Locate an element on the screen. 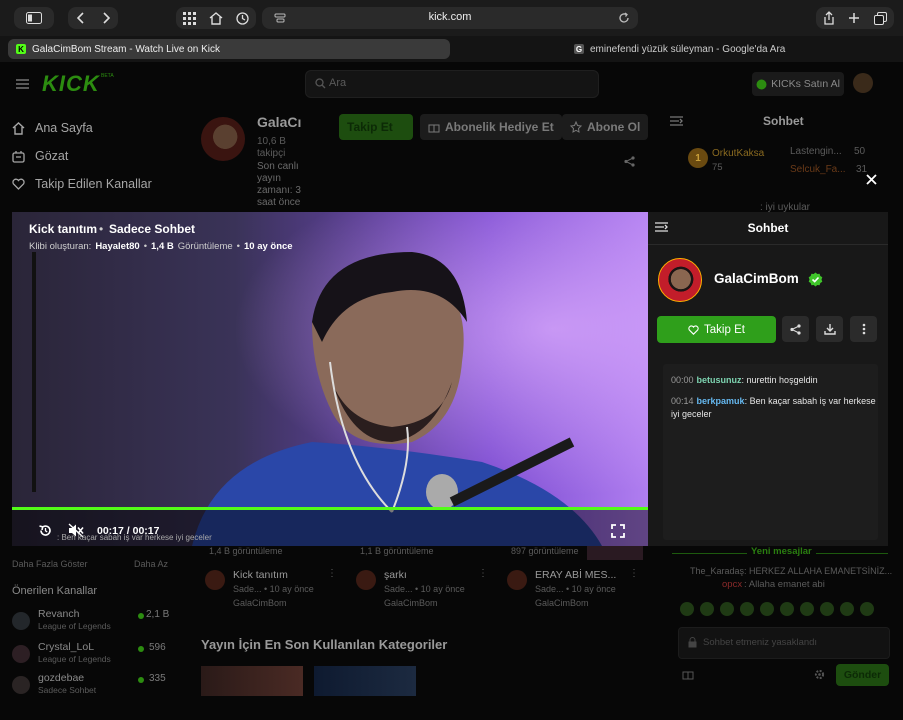 This screenshot has width=903, height=720. share-button is located at coordinates (795, 329).